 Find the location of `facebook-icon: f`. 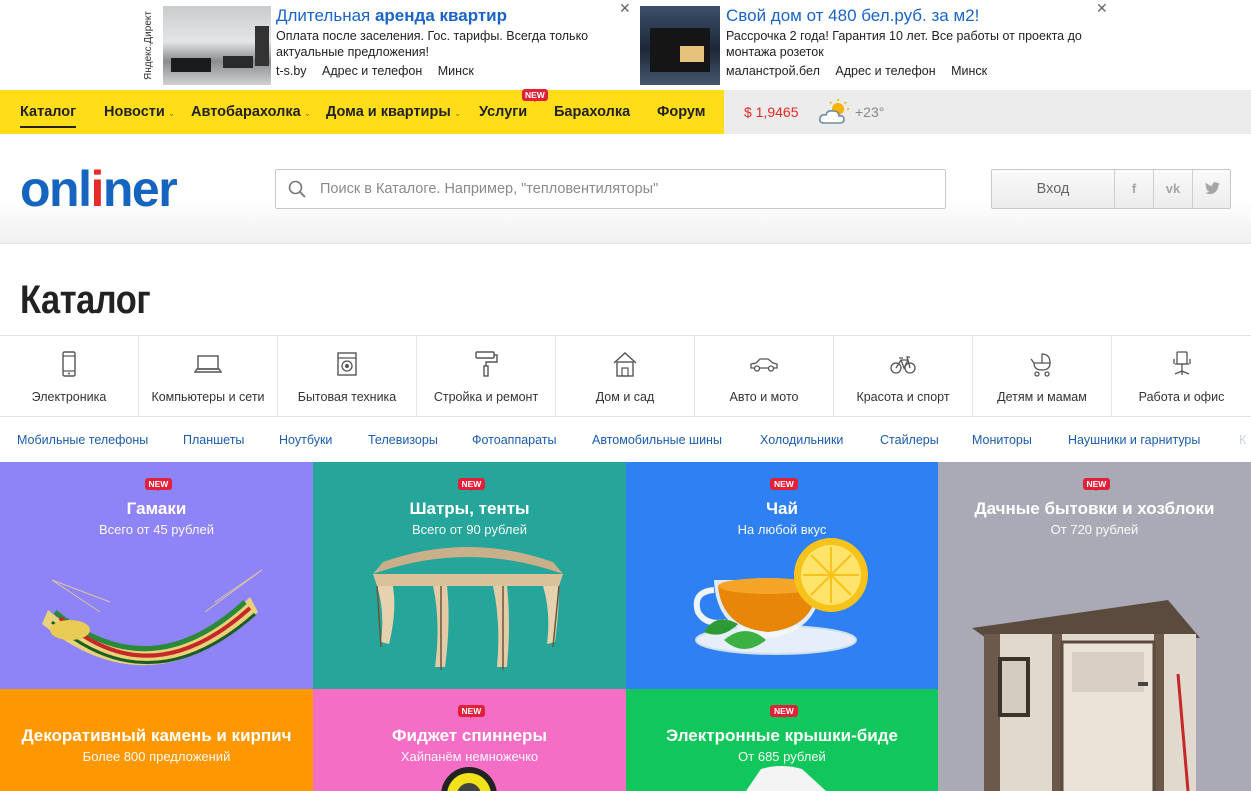

facebook-icon: f is located at coordinates (1134, 189).